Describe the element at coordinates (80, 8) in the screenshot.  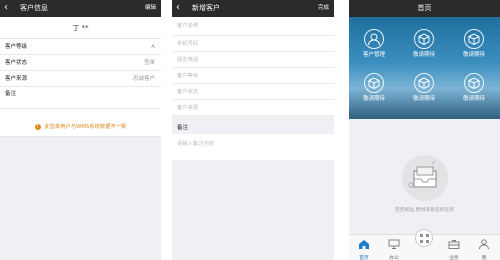
I see `nav-bar: ‹ 客户信息 编辑` at that location.